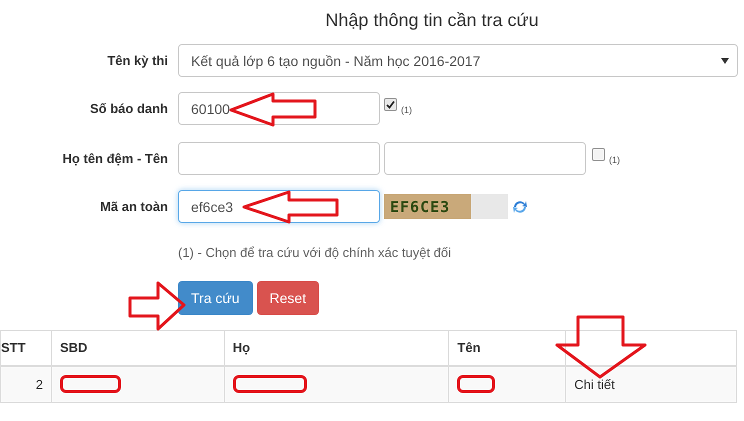 The image size is (744, 421). I want to click on refresh-icon, so click(520, 206).